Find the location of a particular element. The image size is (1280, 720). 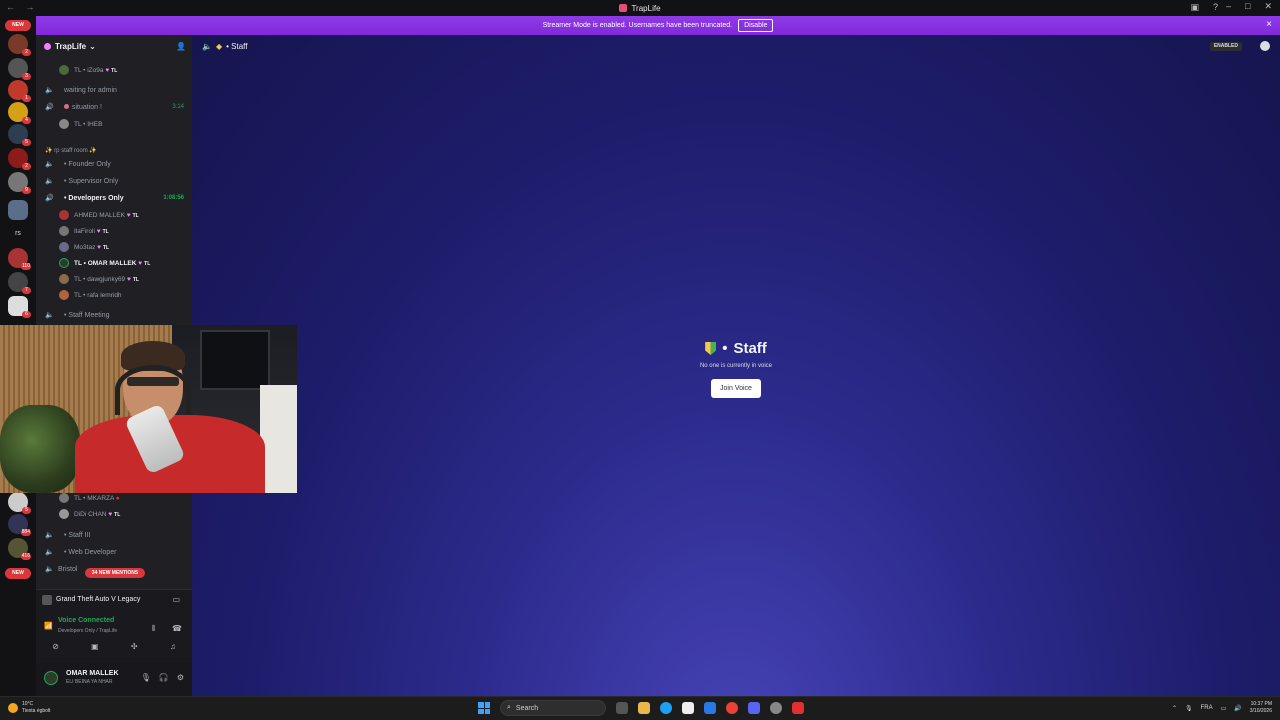

inbox-icon: ▣ is located at coordinates (1194, 7).